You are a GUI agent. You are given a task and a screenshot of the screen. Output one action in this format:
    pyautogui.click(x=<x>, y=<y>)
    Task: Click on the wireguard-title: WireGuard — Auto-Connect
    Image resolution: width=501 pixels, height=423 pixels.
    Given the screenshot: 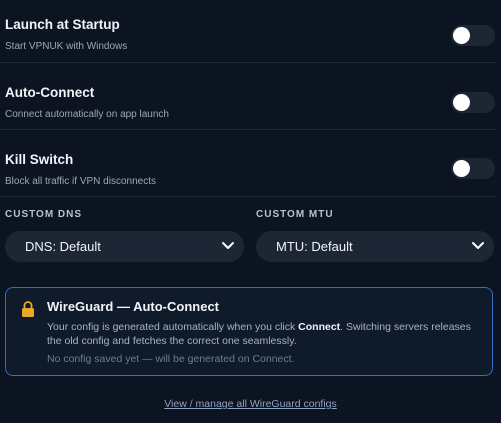 What is the action you would take?
    pyautogui.click(x=133, y=306)
    